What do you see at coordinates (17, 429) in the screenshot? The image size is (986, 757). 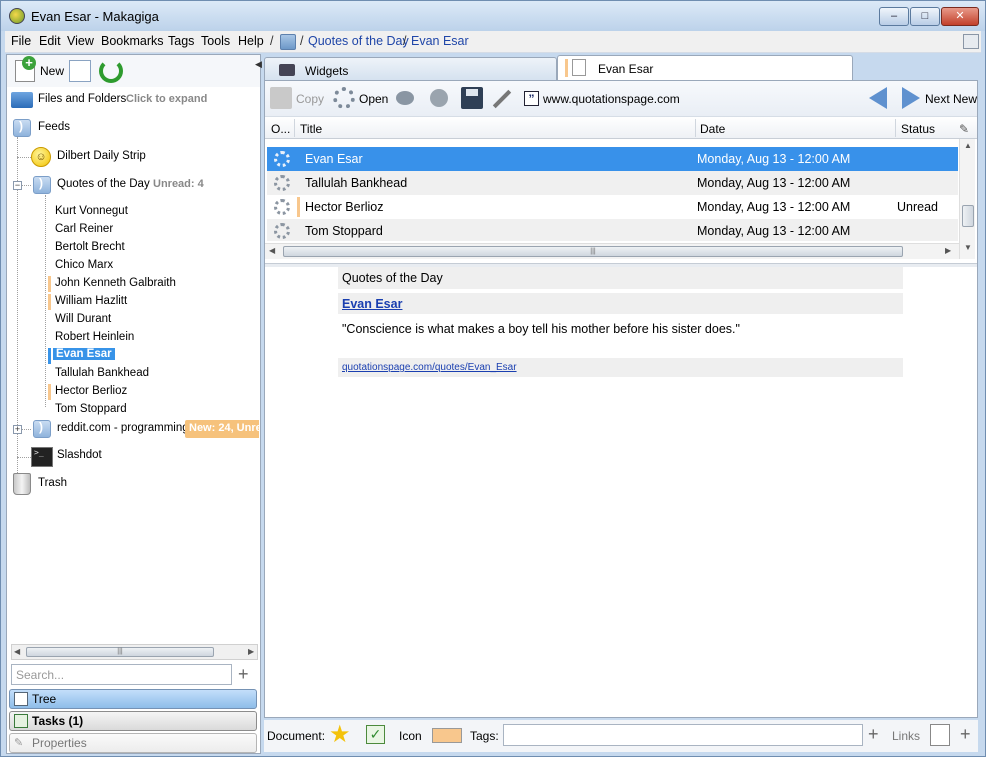 I see `expand-icon: +` at bounding box center [17, 429].